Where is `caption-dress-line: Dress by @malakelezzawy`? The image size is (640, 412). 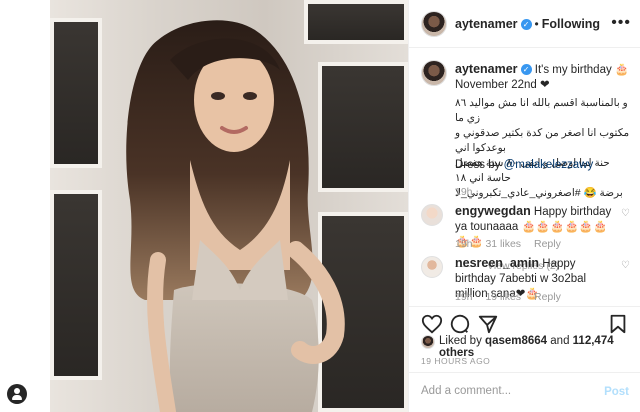
caption-dress-line: Dress by @malakelezzawy is located at coordinates (543, 165).